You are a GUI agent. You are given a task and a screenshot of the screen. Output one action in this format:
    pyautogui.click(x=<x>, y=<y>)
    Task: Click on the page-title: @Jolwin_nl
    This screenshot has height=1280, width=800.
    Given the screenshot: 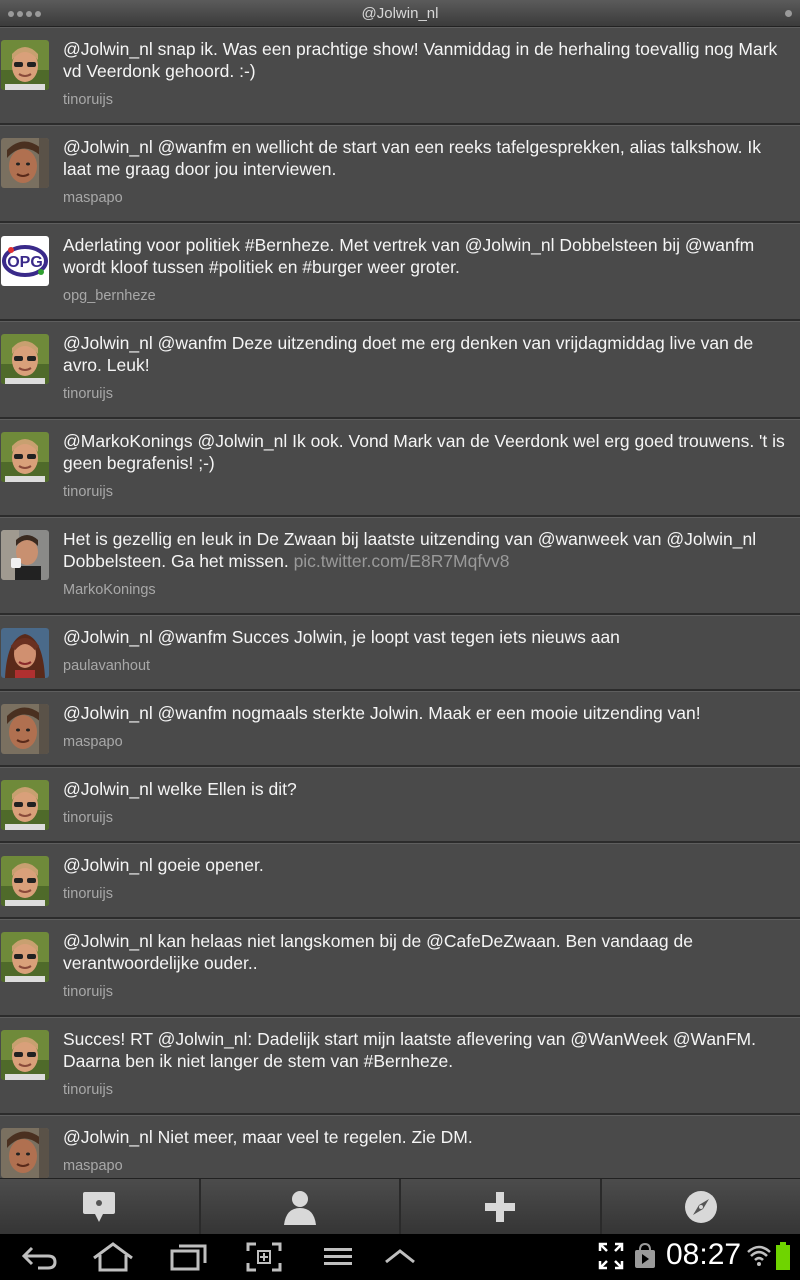 What is the action you would take?
    pyautogui.click(x=400, y=13)
    